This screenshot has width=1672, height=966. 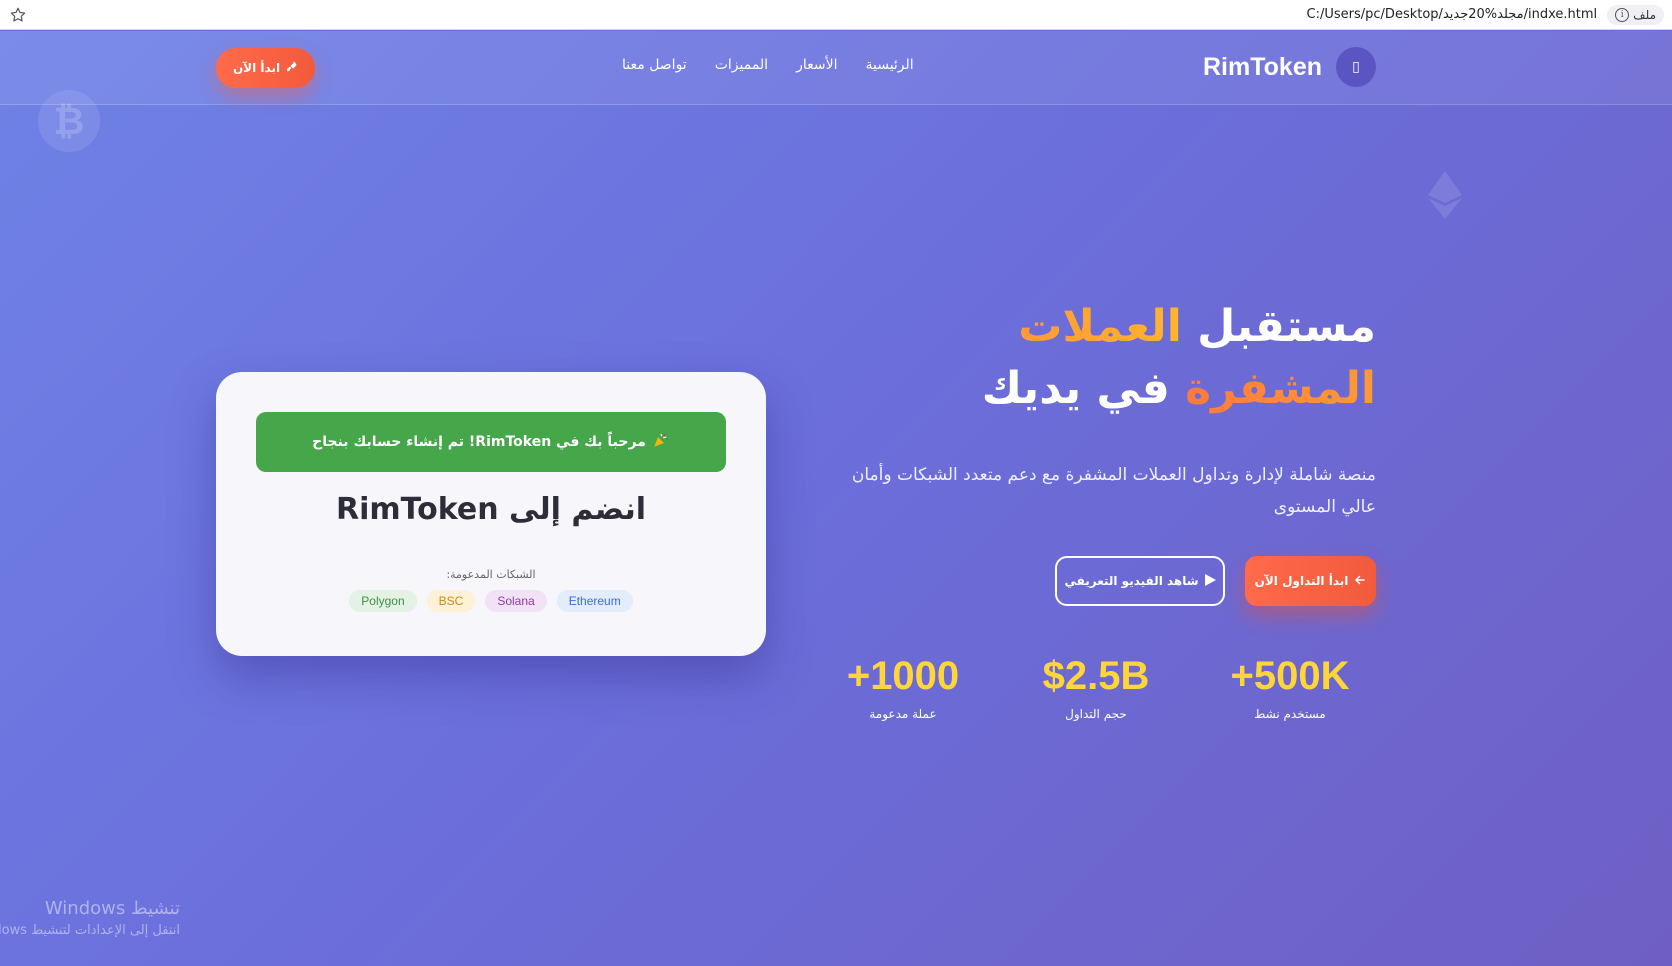 What do you see at coordinates (903, 714) in the screenshot?
I see `stat-label: عملة مدعومة` at bounding box center [903, 714].